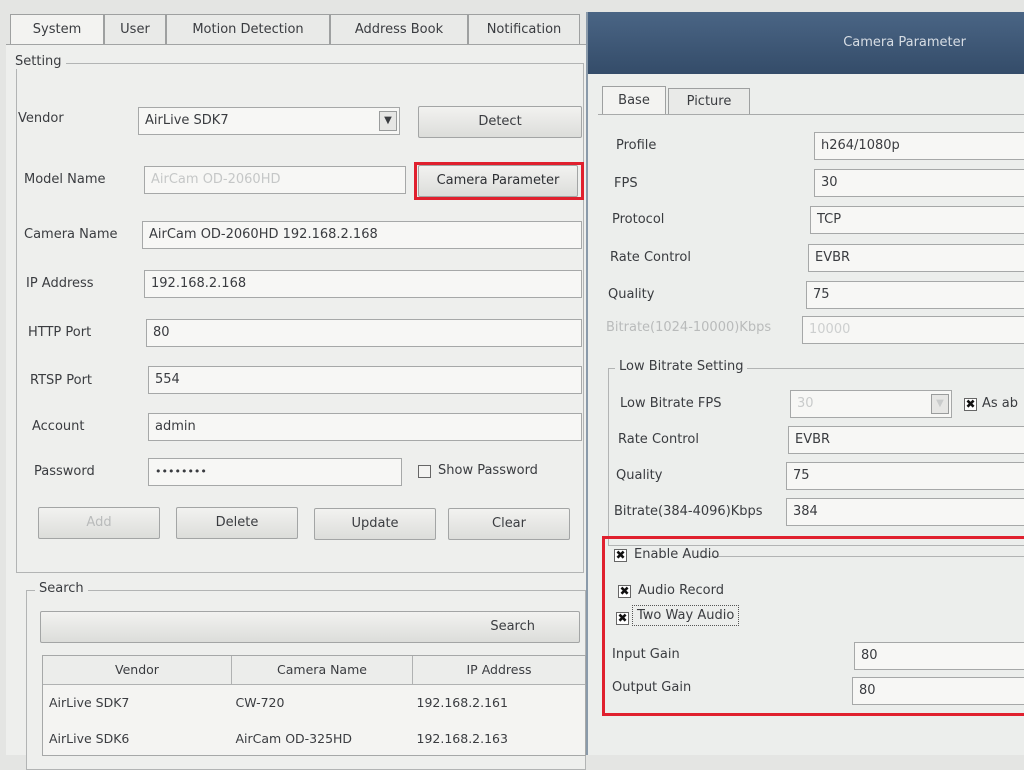  I want to click on table-cell: CW-720, so click(260, 702).